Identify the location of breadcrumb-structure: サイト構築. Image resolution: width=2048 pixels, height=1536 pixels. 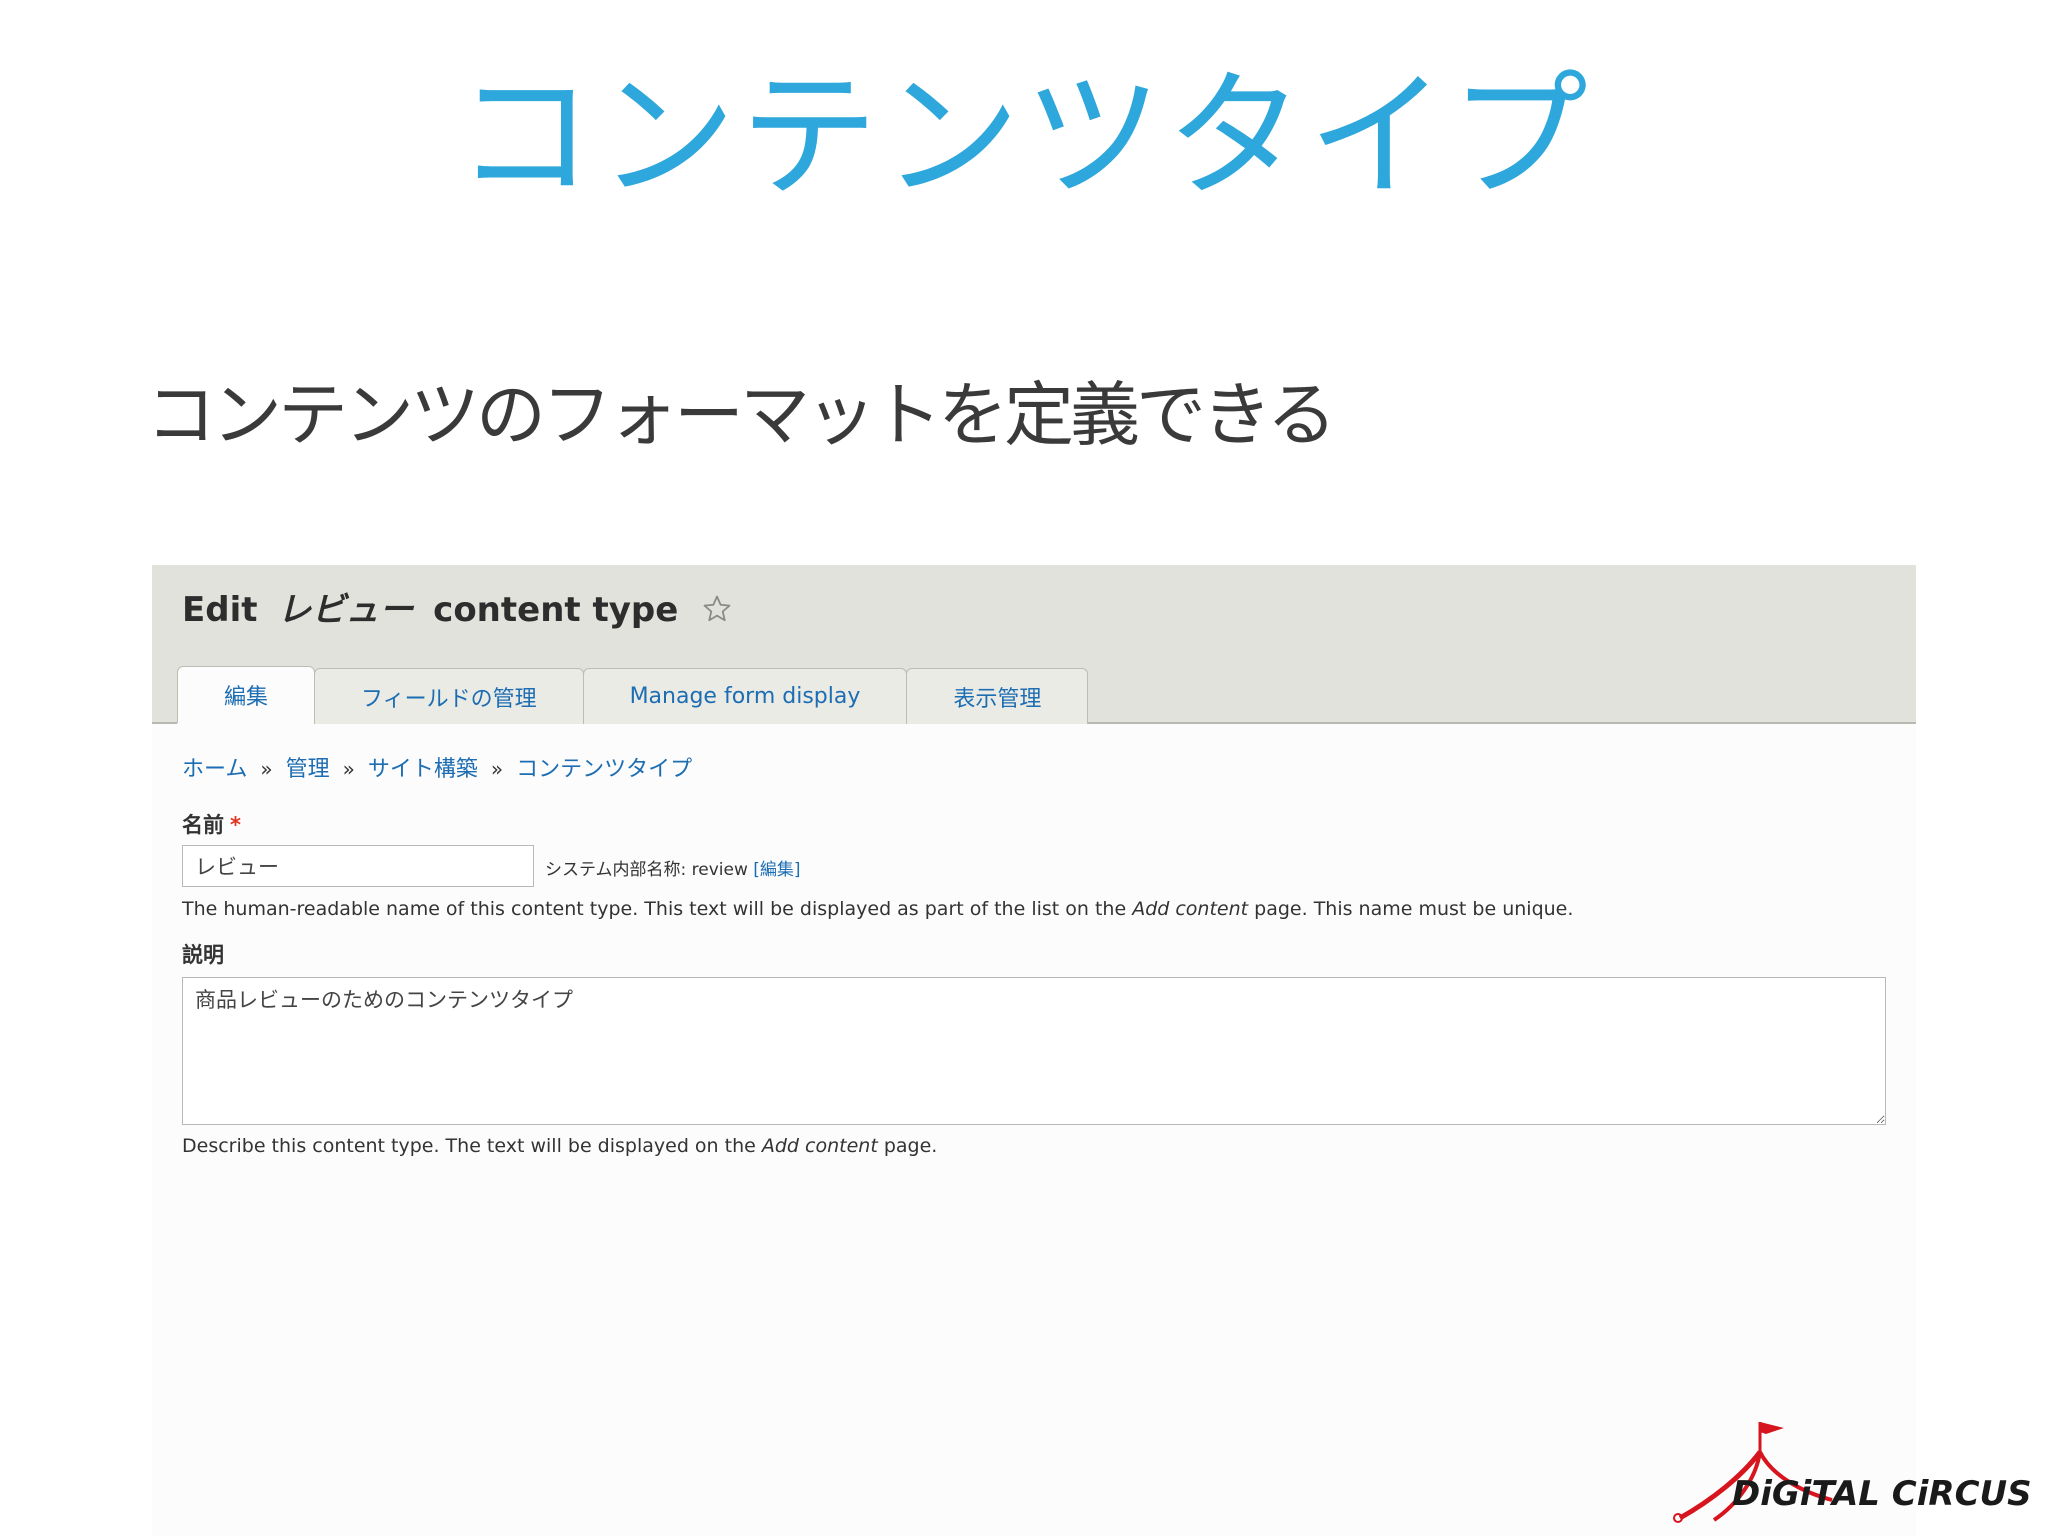
(423, 769).